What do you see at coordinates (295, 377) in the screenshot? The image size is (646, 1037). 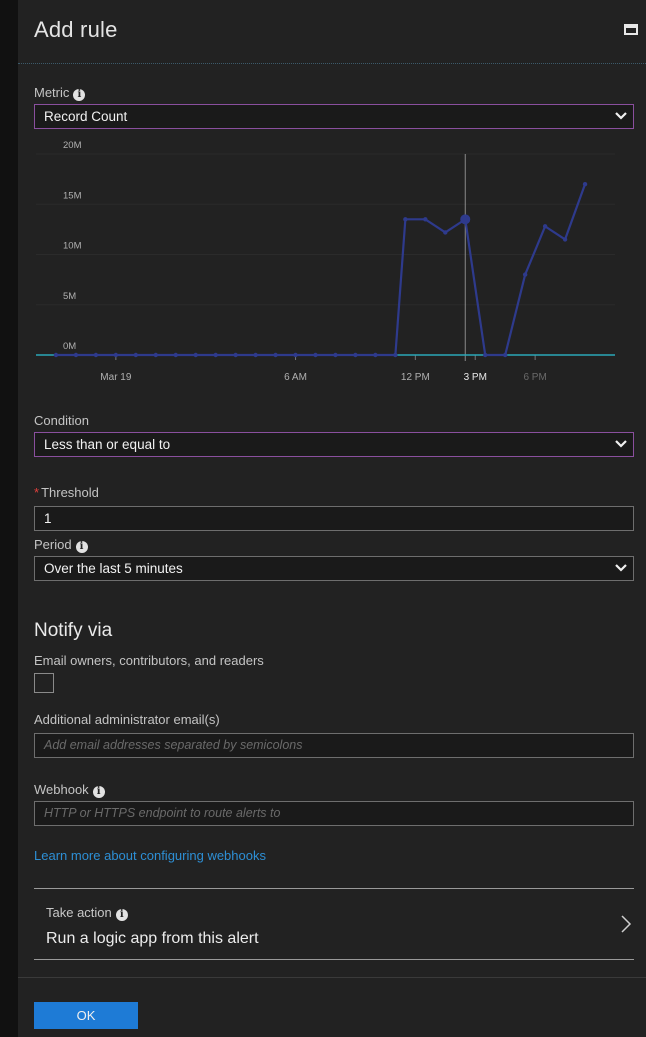 I see `x-tick-label: 6 AM` at bounding box center [295, 377].